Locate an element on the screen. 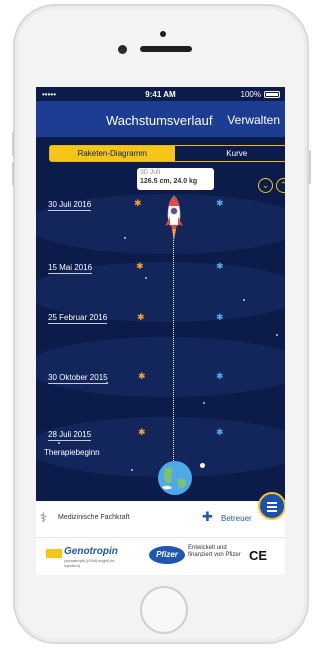 This screenshot has width=321, height=651. background-wave is located at coordinates (160, 367).